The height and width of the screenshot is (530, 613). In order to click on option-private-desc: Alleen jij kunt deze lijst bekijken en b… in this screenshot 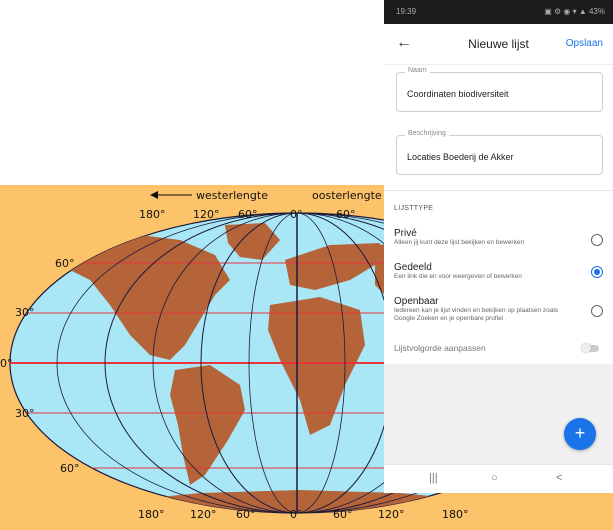, I will do `click(459, 242)`.